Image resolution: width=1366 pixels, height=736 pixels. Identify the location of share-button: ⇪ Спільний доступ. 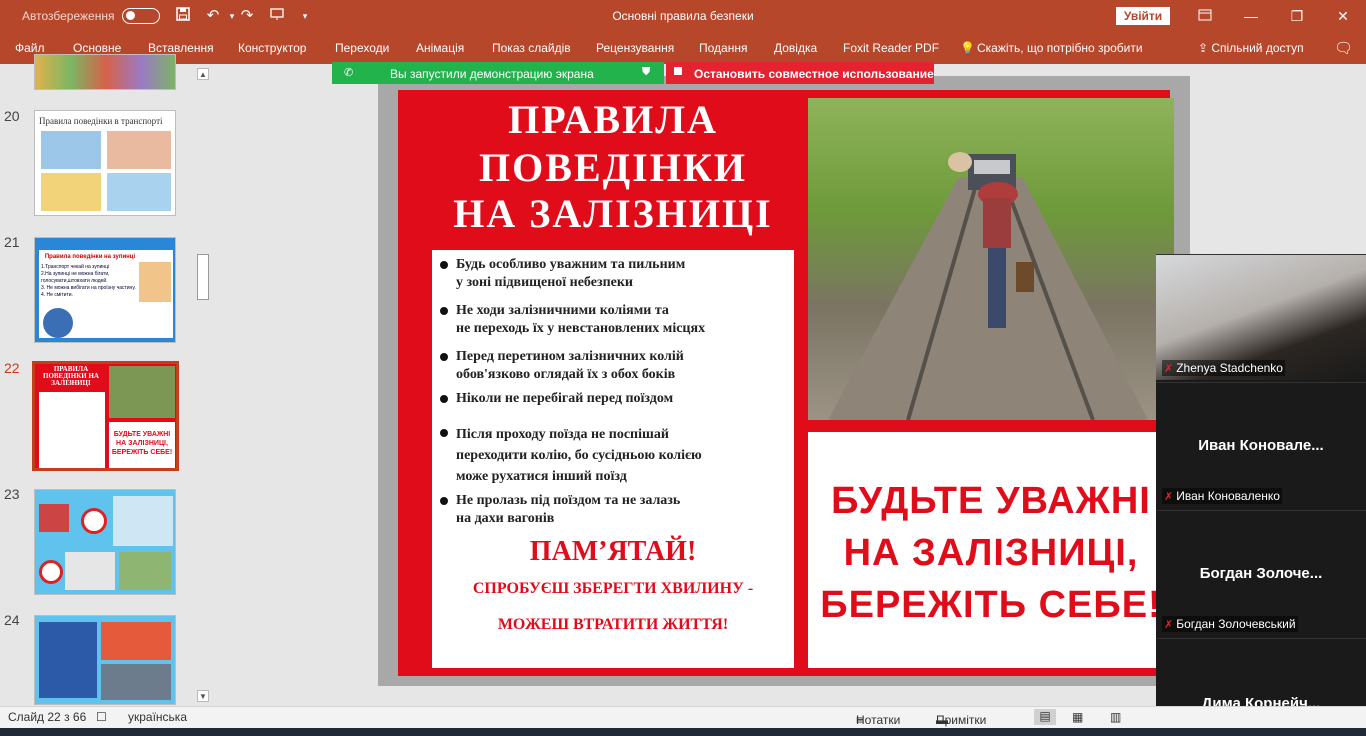
(1251, 48).